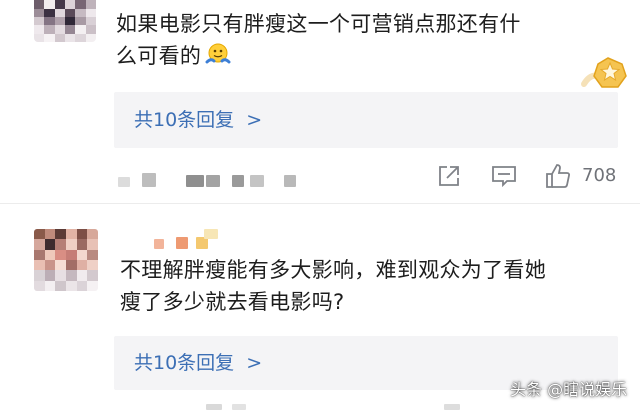 The width and height of the screenshot is (640, 410). Describe the element at coordinates (159, 56) in the screenshot. I see `comment-text-line-end: 么可看的` at that location.